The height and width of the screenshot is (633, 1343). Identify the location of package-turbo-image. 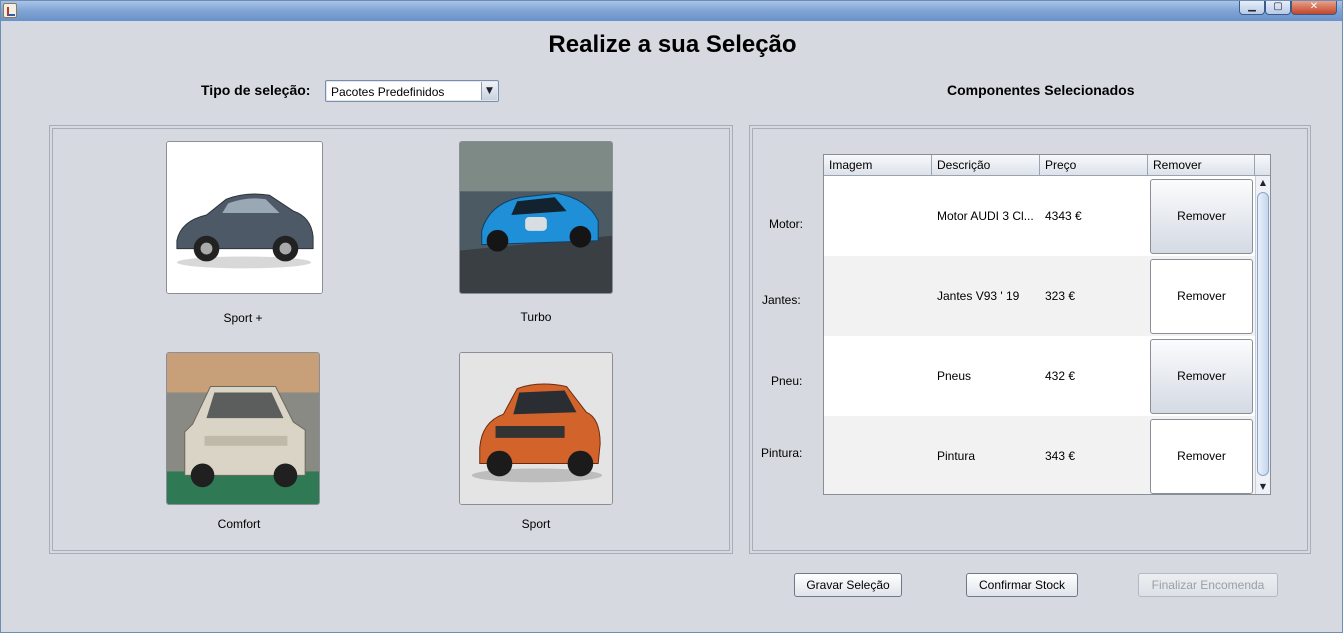
(536, 217).